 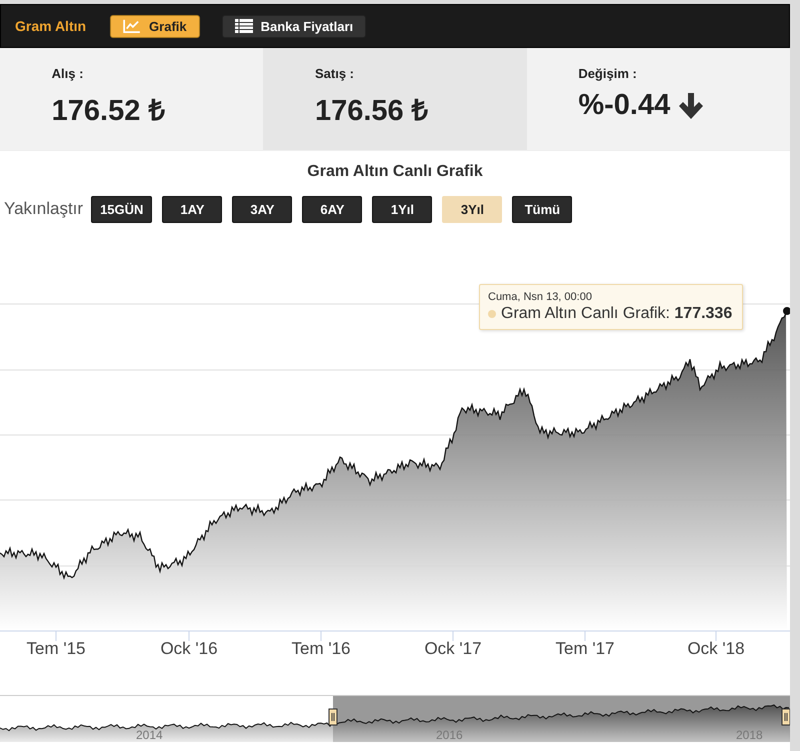 I want to click on range-button: 3Yıl, so click(x=472, y=209).